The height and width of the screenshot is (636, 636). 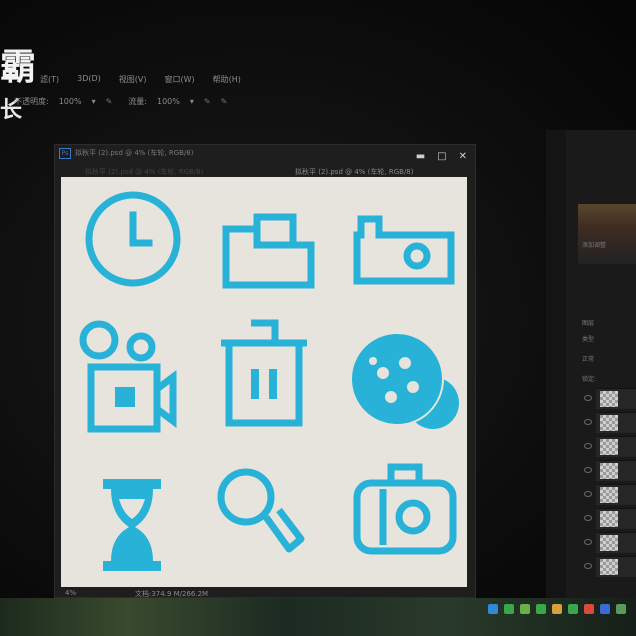 I want to click on menu-item-view: 视图(V), so click(x=133, y=79).